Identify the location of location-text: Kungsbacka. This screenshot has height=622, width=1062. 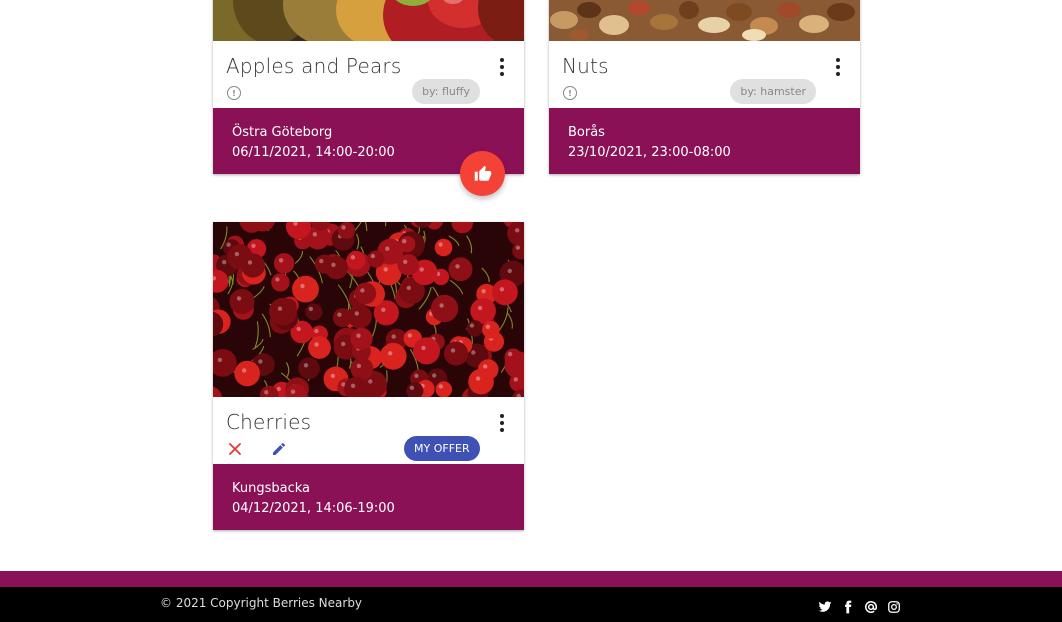
(271, 488).